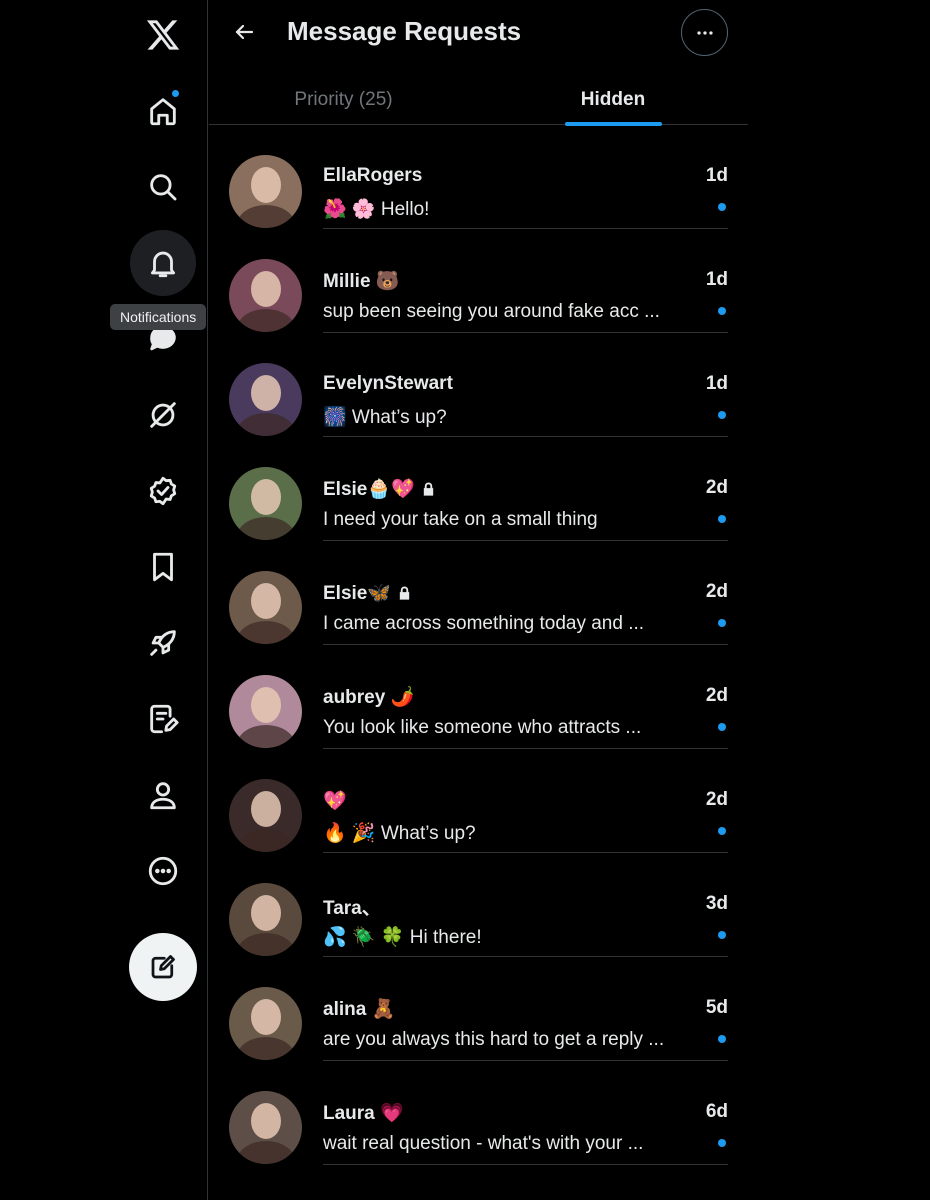 The width and height of the screenshot is (930, 1200). What do you see at coordinates (613, 99) in the screenshot?
I see `tab-hidden: Hidden` at bounding box center [613, 99].